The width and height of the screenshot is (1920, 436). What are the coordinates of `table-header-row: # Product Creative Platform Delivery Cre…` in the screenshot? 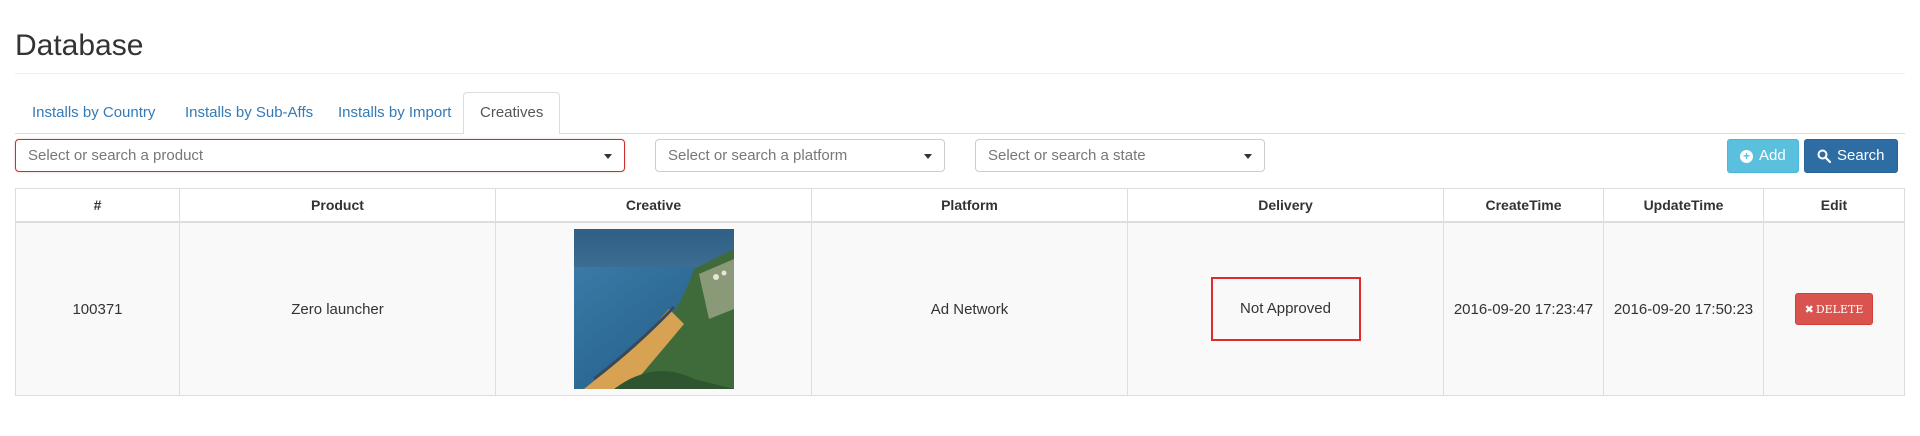 It's located at (960, 205).